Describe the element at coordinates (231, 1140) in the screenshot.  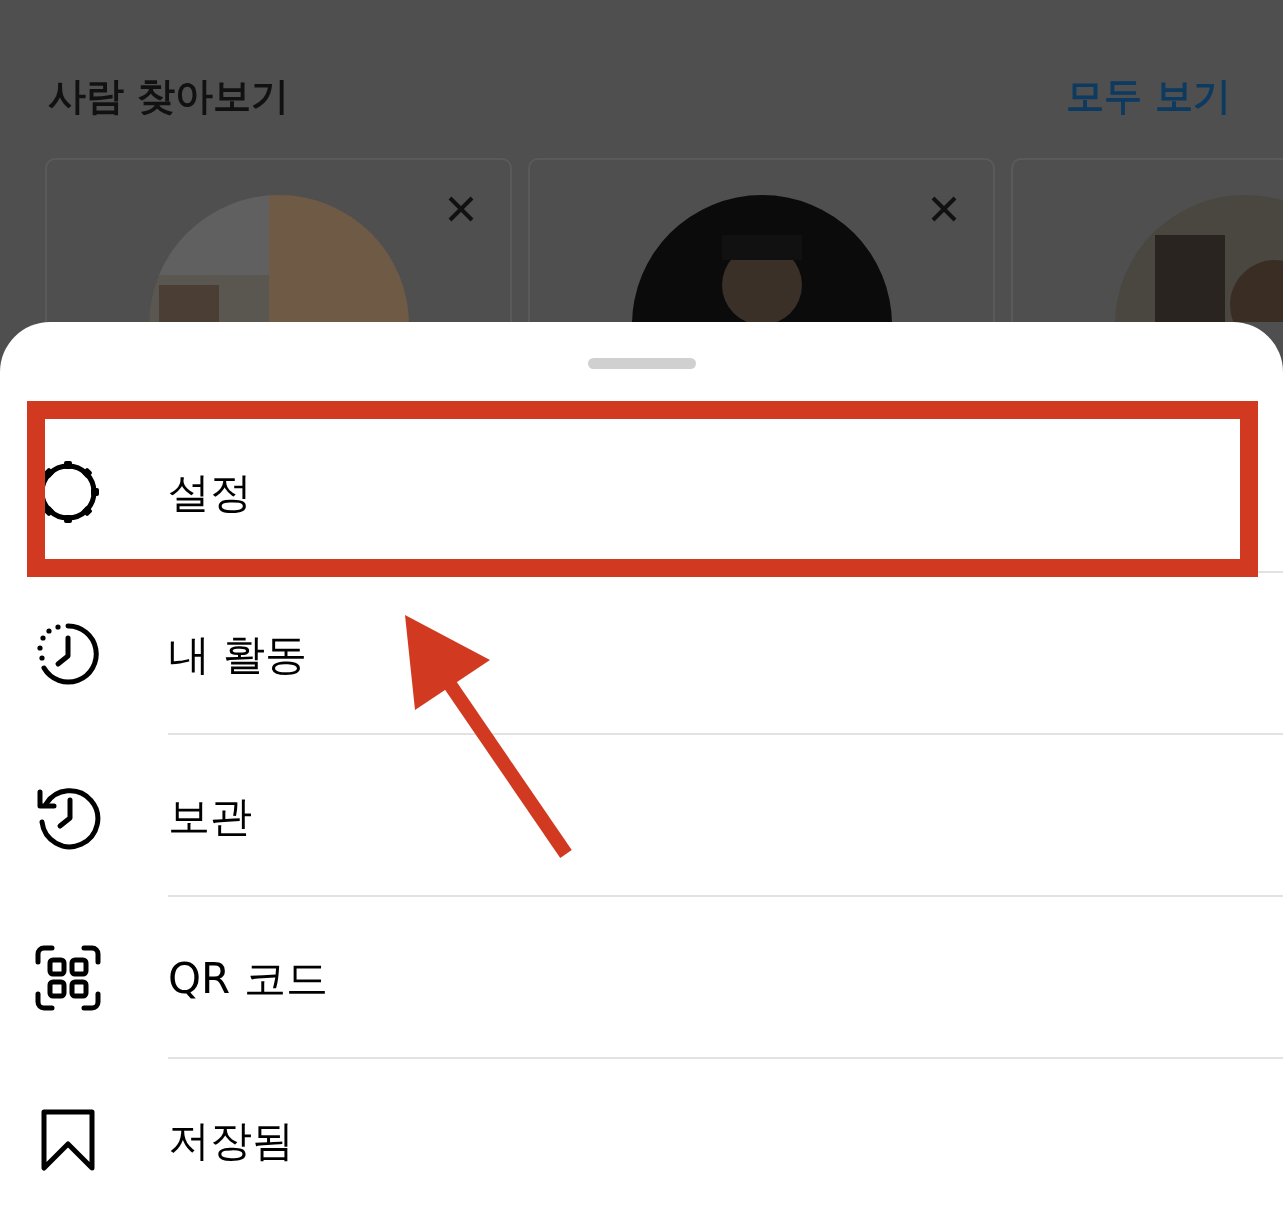
I see `menu-label: 저장됨` at that location.